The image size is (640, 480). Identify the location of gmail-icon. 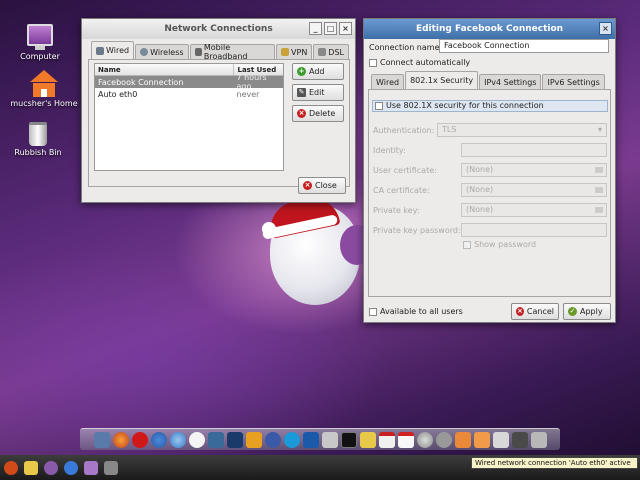
(386, 439).